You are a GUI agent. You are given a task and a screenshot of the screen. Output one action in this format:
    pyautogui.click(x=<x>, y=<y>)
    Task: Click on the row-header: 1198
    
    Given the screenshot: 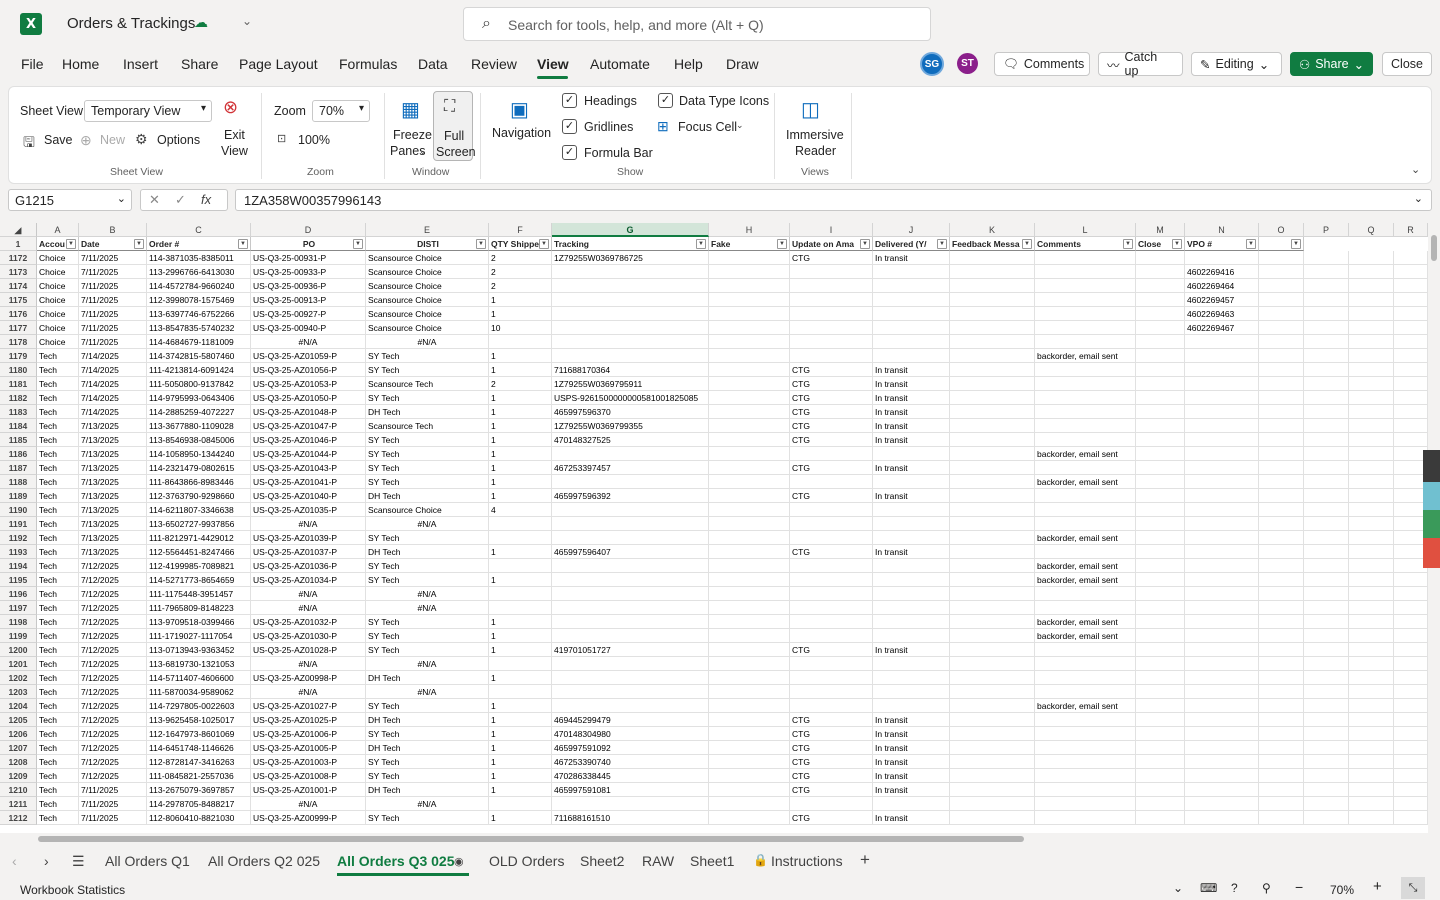 What is the action you would take?
    pyautogui.click(x=18, y=622)
    